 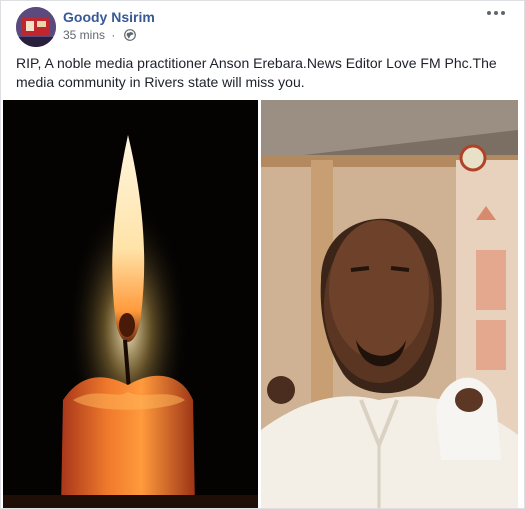 I want to click on post-meta: 35 mins ·, so click(x=99, y=36).